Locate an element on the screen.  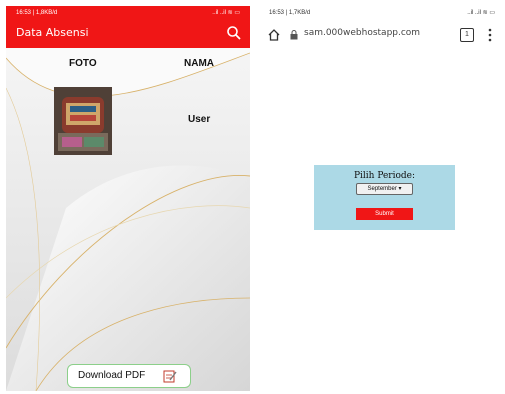
period-form: Pilih Periode: September ▾ Submit is located at coordinates (384, 197).